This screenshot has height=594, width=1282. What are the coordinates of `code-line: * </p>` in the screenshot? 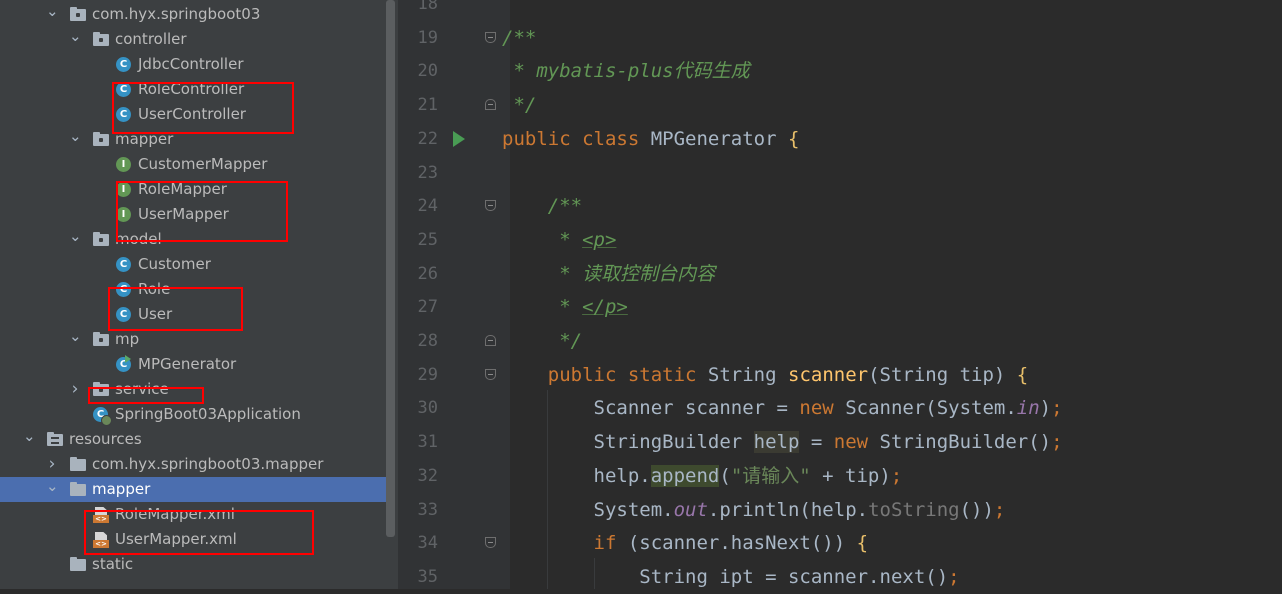 It's located at (565, 307).